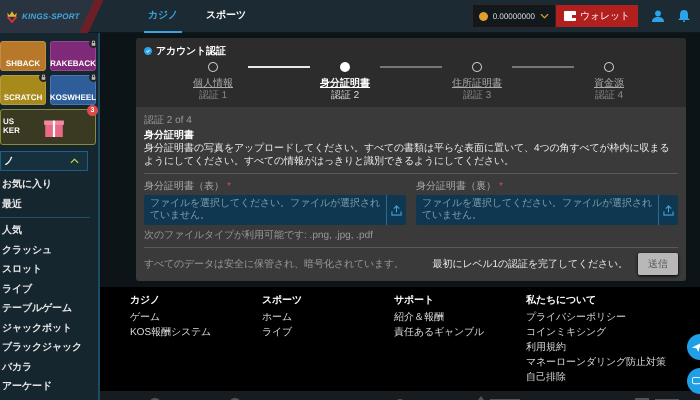 Image resolution: width=700 pixels, height=400 pixels. What do you see at coordinates (73, 90) in the screenshot?
I see `promo-tile: KOSWHEEL` at bounding box center [73, 90].